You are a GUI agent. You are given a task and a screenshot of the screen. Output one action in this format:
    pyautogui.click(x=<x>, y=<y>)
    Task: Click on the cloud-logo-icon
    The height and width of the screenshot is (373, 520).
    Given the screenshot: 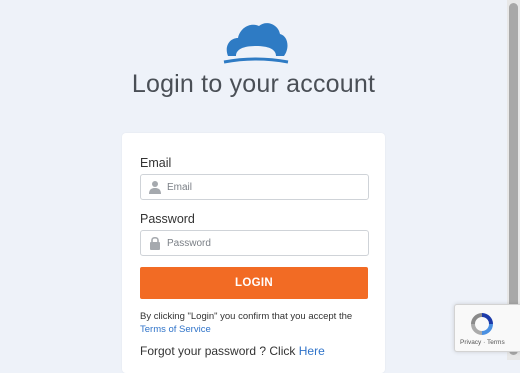 What is the action you would take?
    pyautogui.click(x=256, y=43)
    